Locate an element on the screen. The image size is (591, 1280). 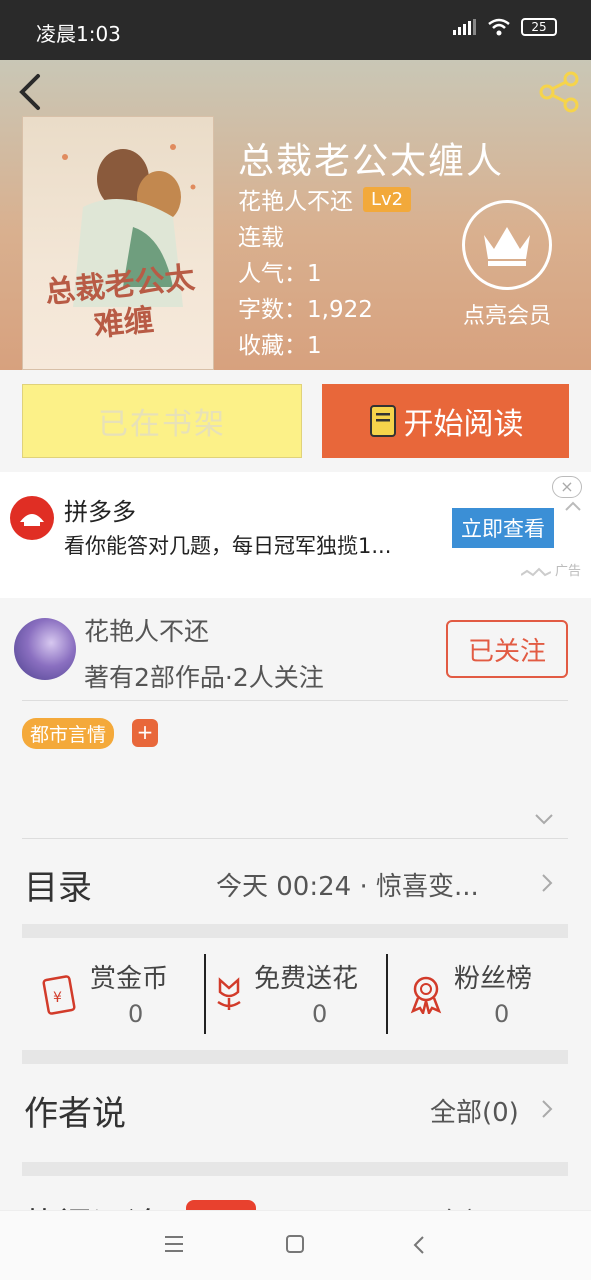
action-bar: 已在书架 开始阅读 is located at coordinates (295, 421).